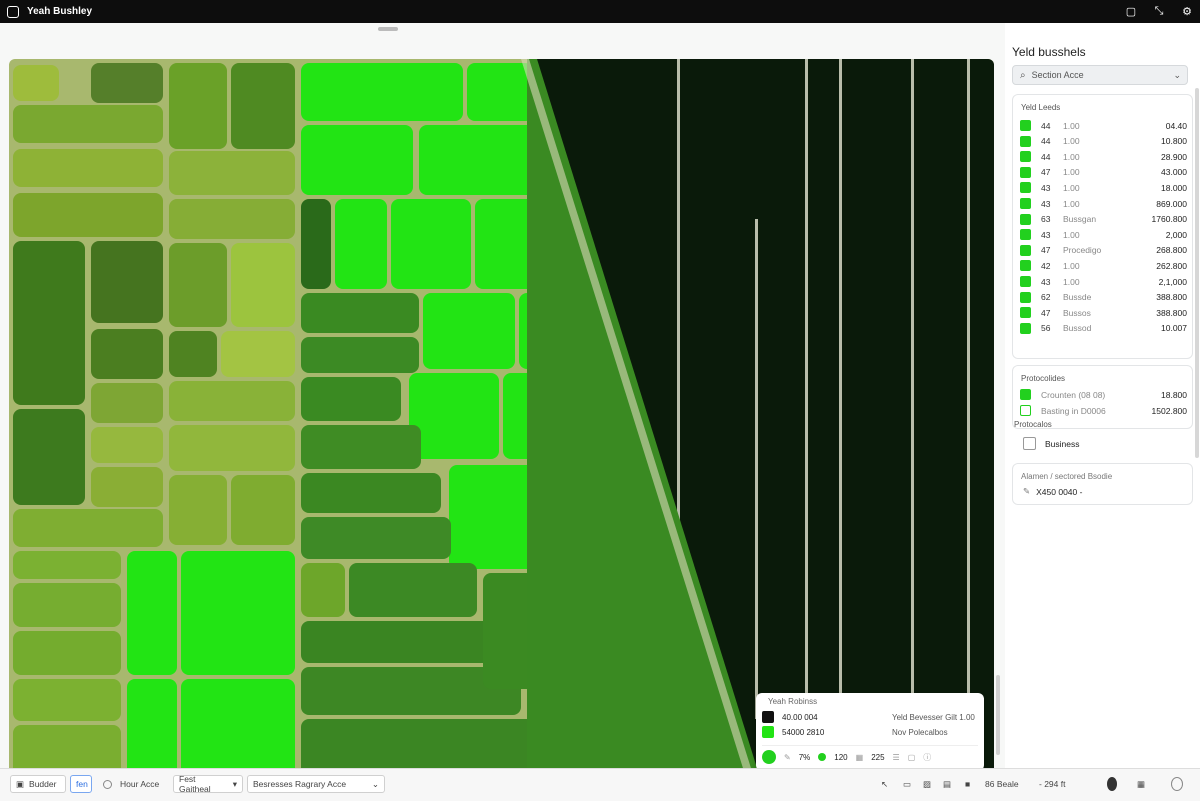 Image resolution: width=1200 pixels, height=801 pixels. I want to click on clipboard-icon: ▢, so click(1131, 11).